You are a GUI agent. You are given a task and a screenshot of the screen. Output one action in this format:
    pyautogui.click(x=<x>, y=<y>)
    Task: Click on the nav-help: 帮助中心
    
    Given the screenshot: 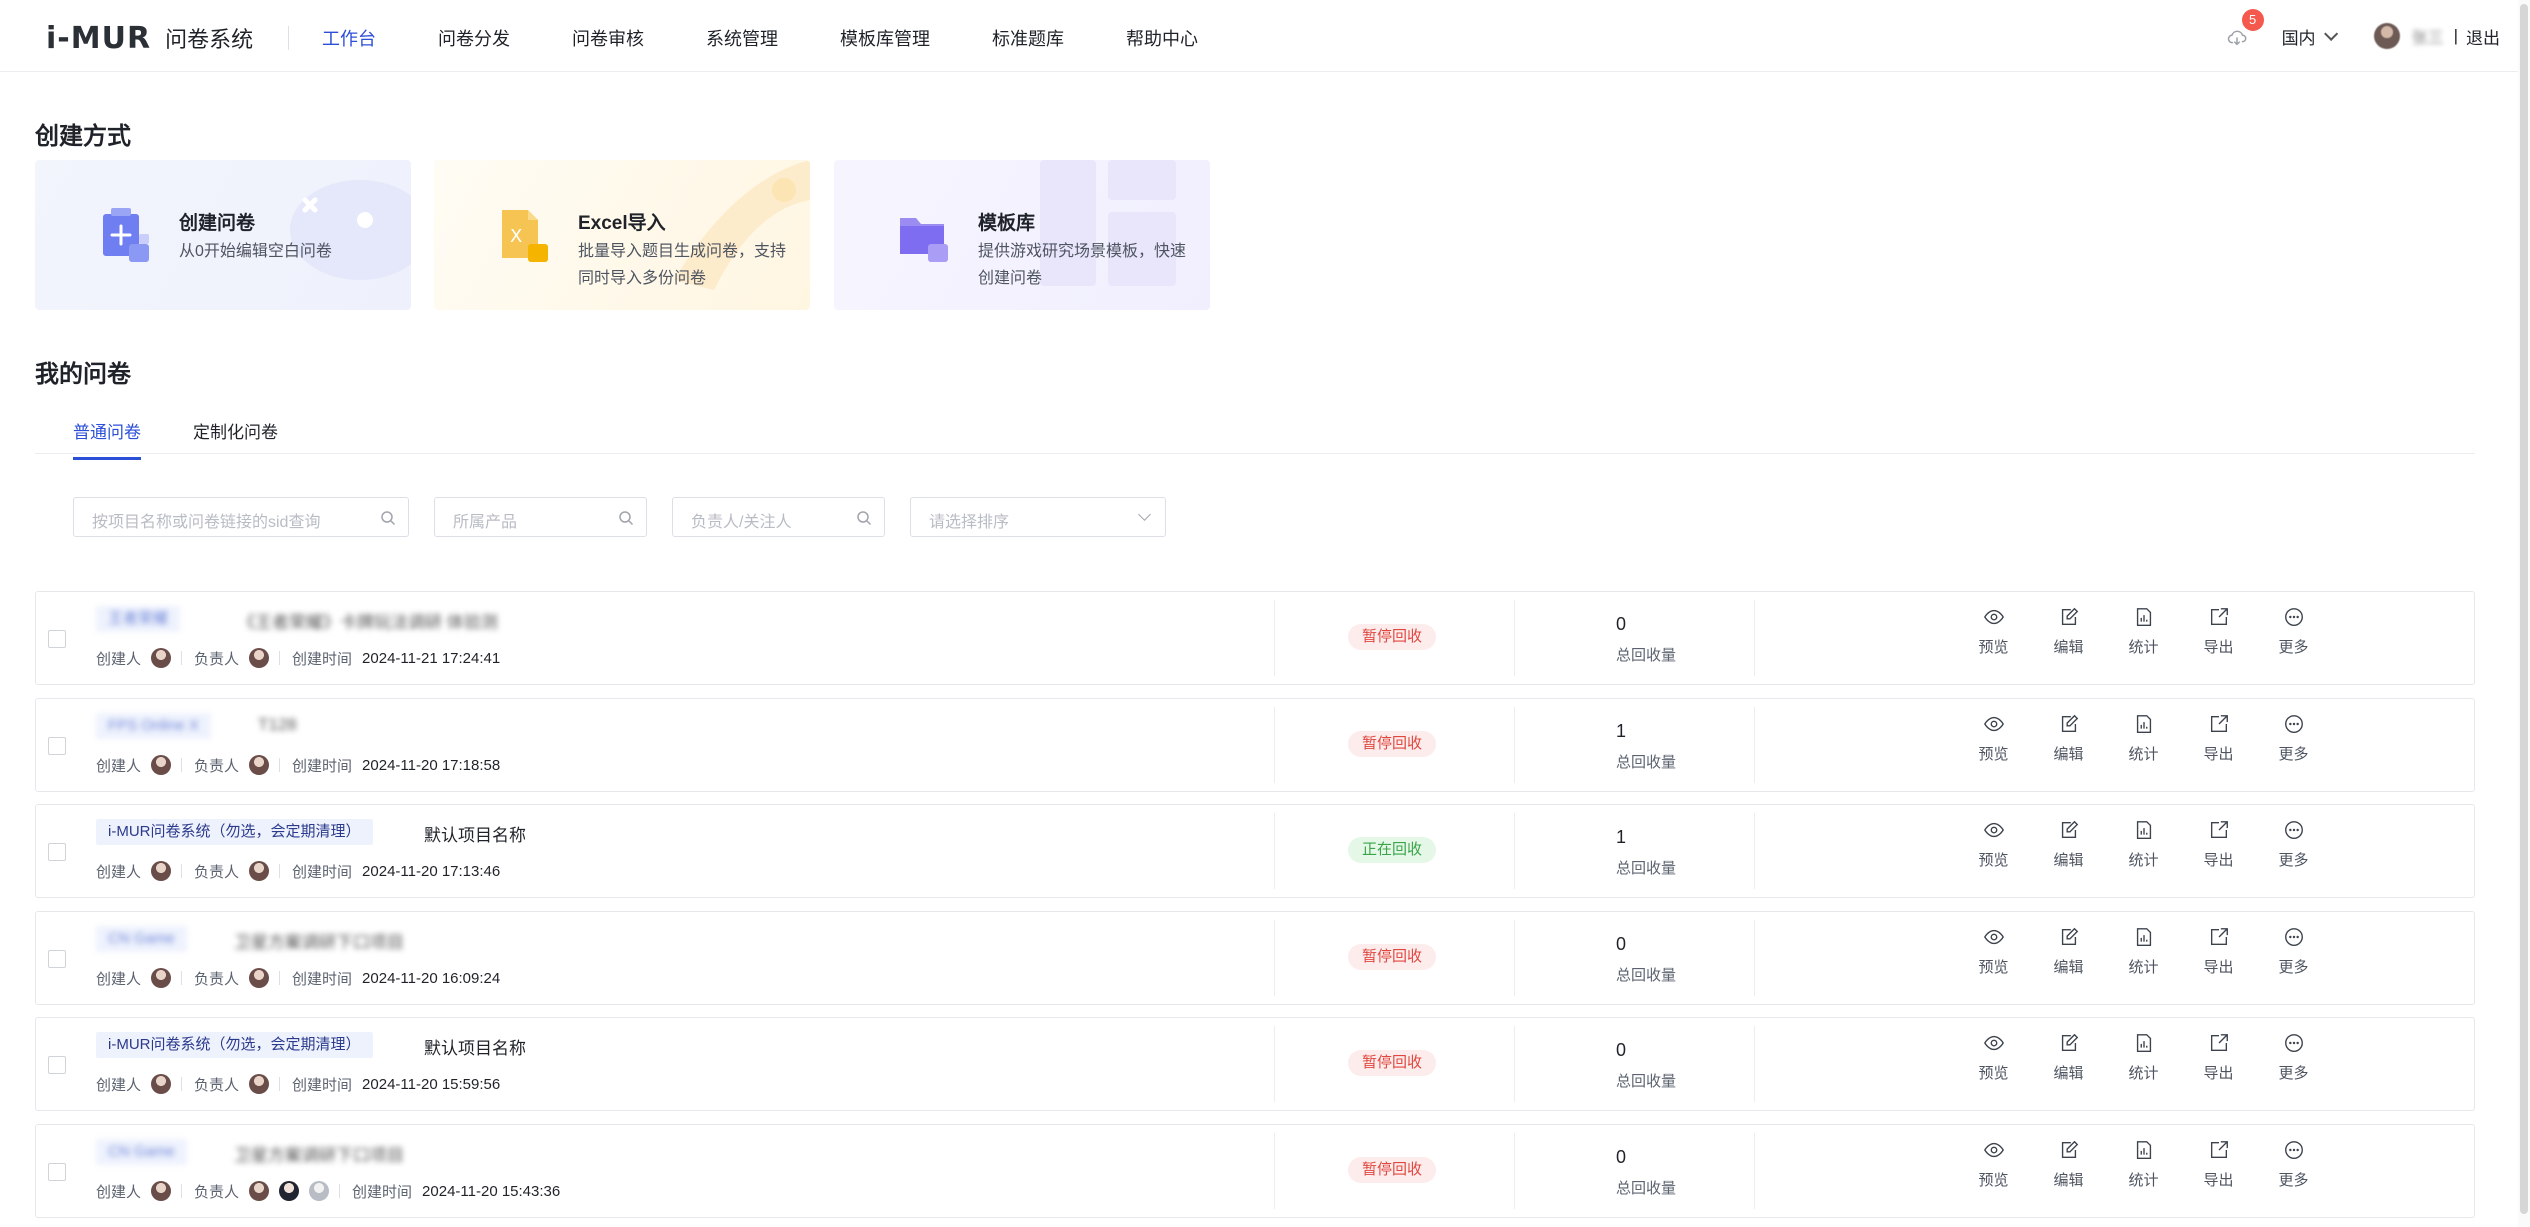 What is the action you would take?
    pyautogui.click(x=1162, y=36)
    